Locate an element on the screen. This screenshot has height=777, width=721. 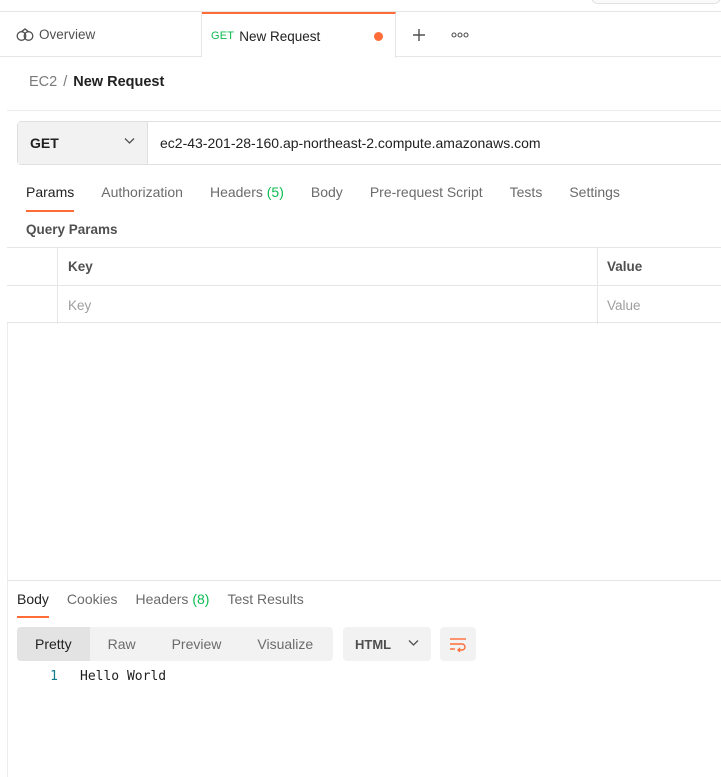
value-column-header: Value is located at coordinates (625, 266).